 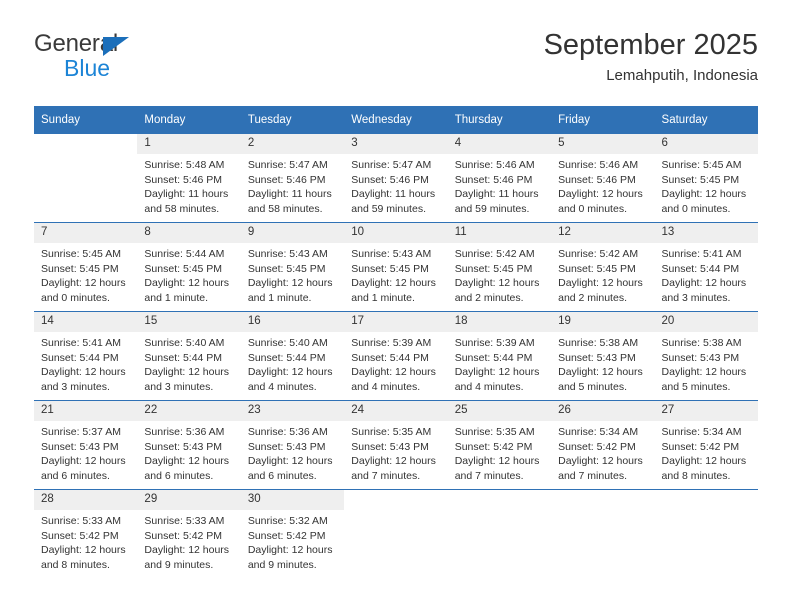 What do you see at coordinates (706, 233) in the screenshot?
I see `day-number: 13` at bounding box center [706, 233].